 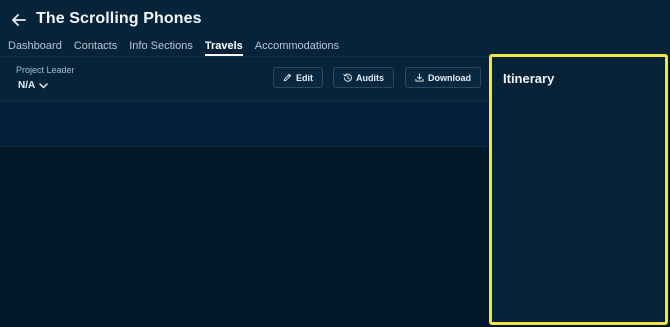 I want to click on arrow-left-icon, so click(x=19, y=20).